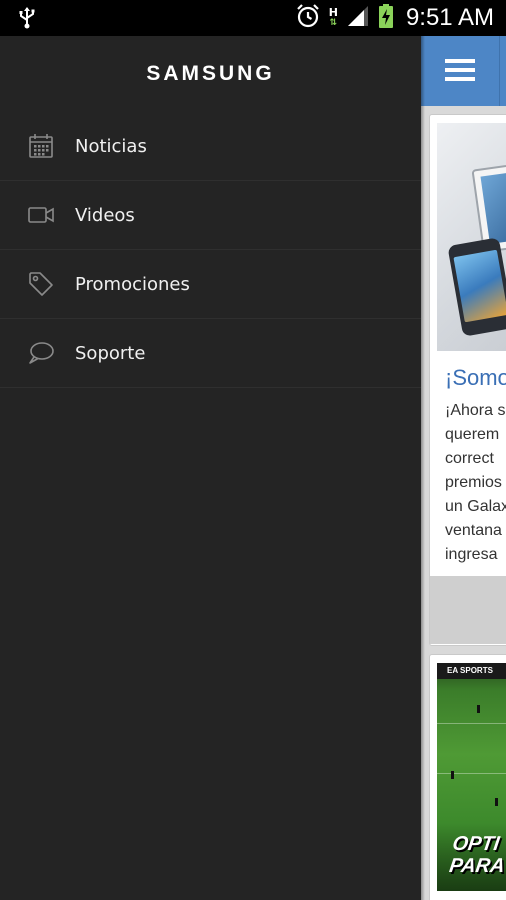 The width and height of the screenshot is (506, 900). What do you see at coordinates (27, 20) in the screenshot?
I see `usb-icon` at bounding box center [27, 20].